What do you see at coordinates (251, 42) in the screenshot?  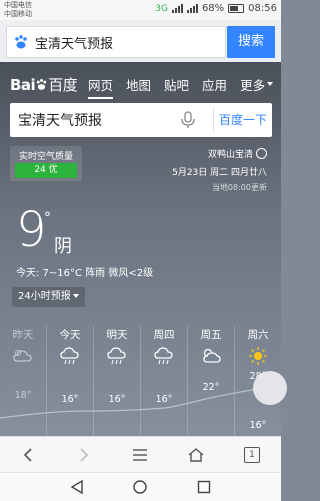 I see `browser-search-button: 搜索` at bounding box center [251, 42].